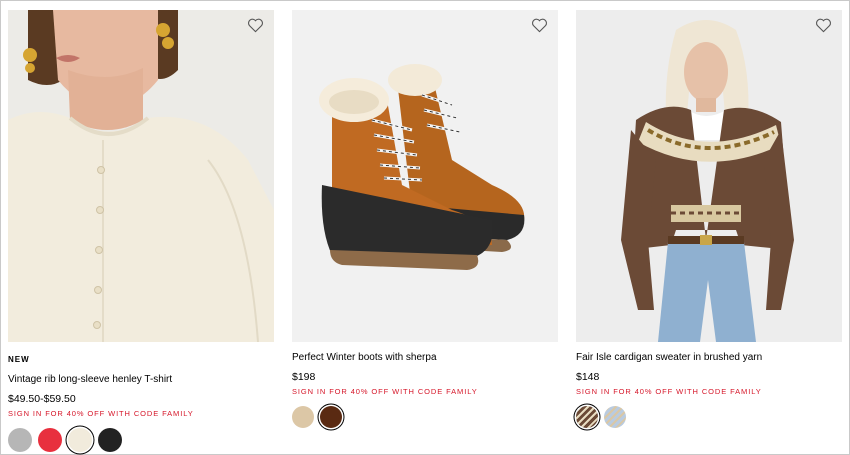 The height and width of the screenshot is (455, 850). Describe the element at coordinates (20, 440) in the screenshot. I see `color-swatch-gray` at that location.